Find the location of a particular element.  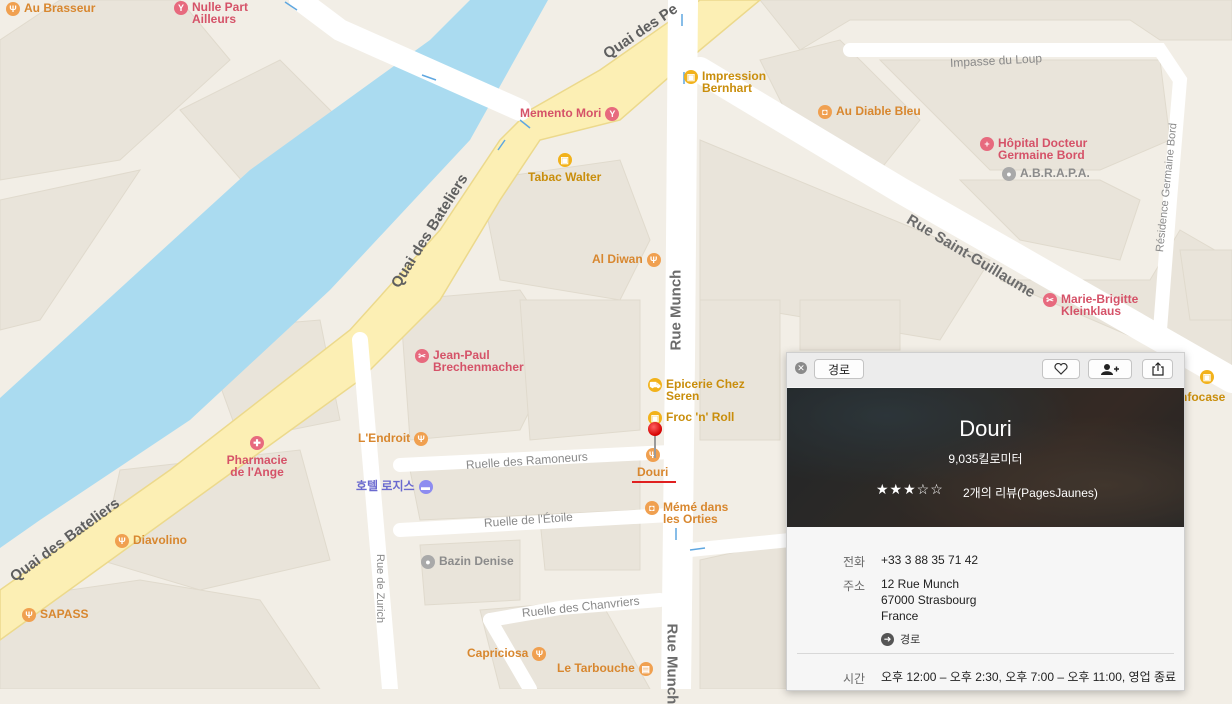

poi-label: Pharmacie de l'Ange is located at coordinates (257, 466).